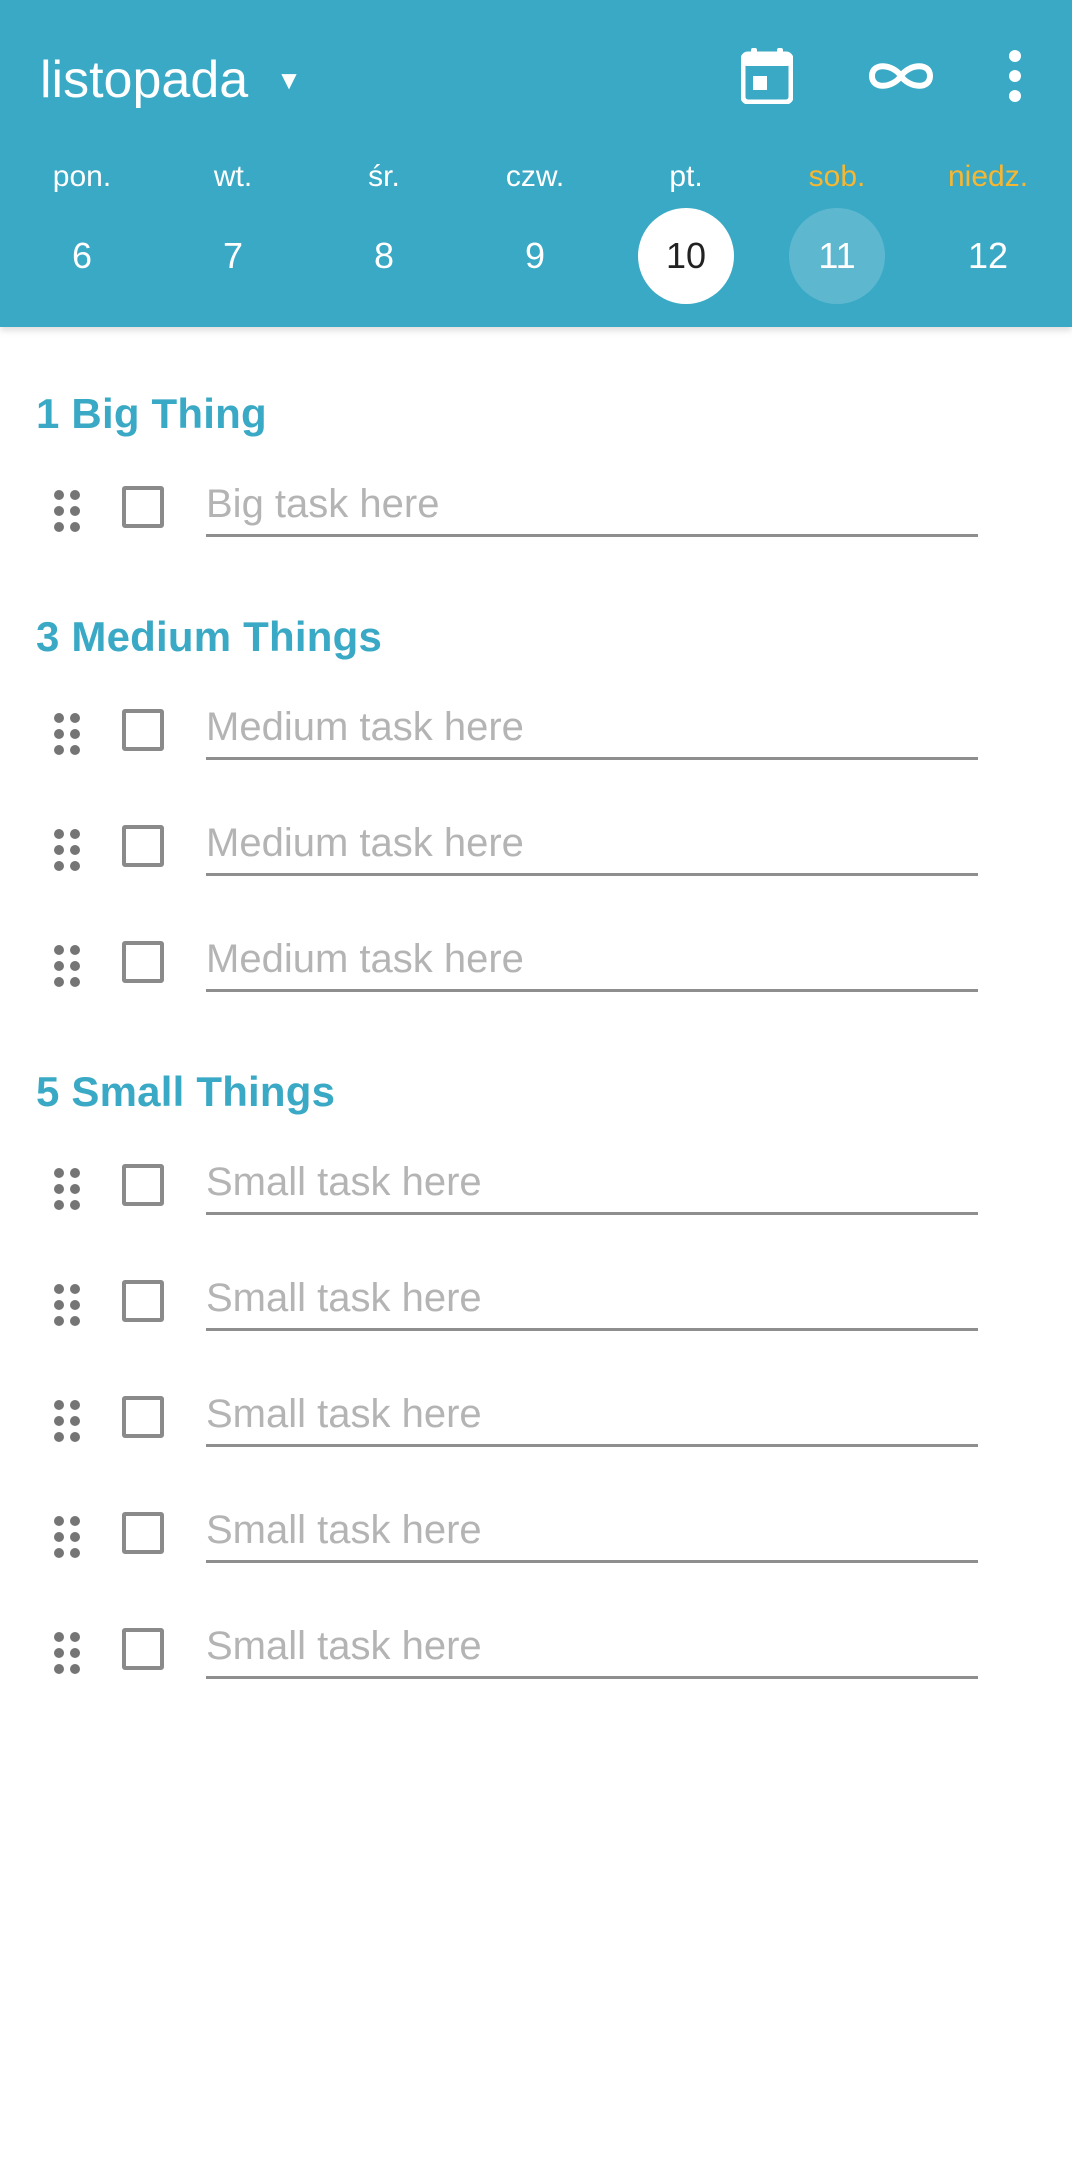 The height and width of the screenshot is (2173, 1072). What do you see at coordinates (233, 176) in the screenshot?
I see `day-name: wt.` at bounding box center [233, 176].